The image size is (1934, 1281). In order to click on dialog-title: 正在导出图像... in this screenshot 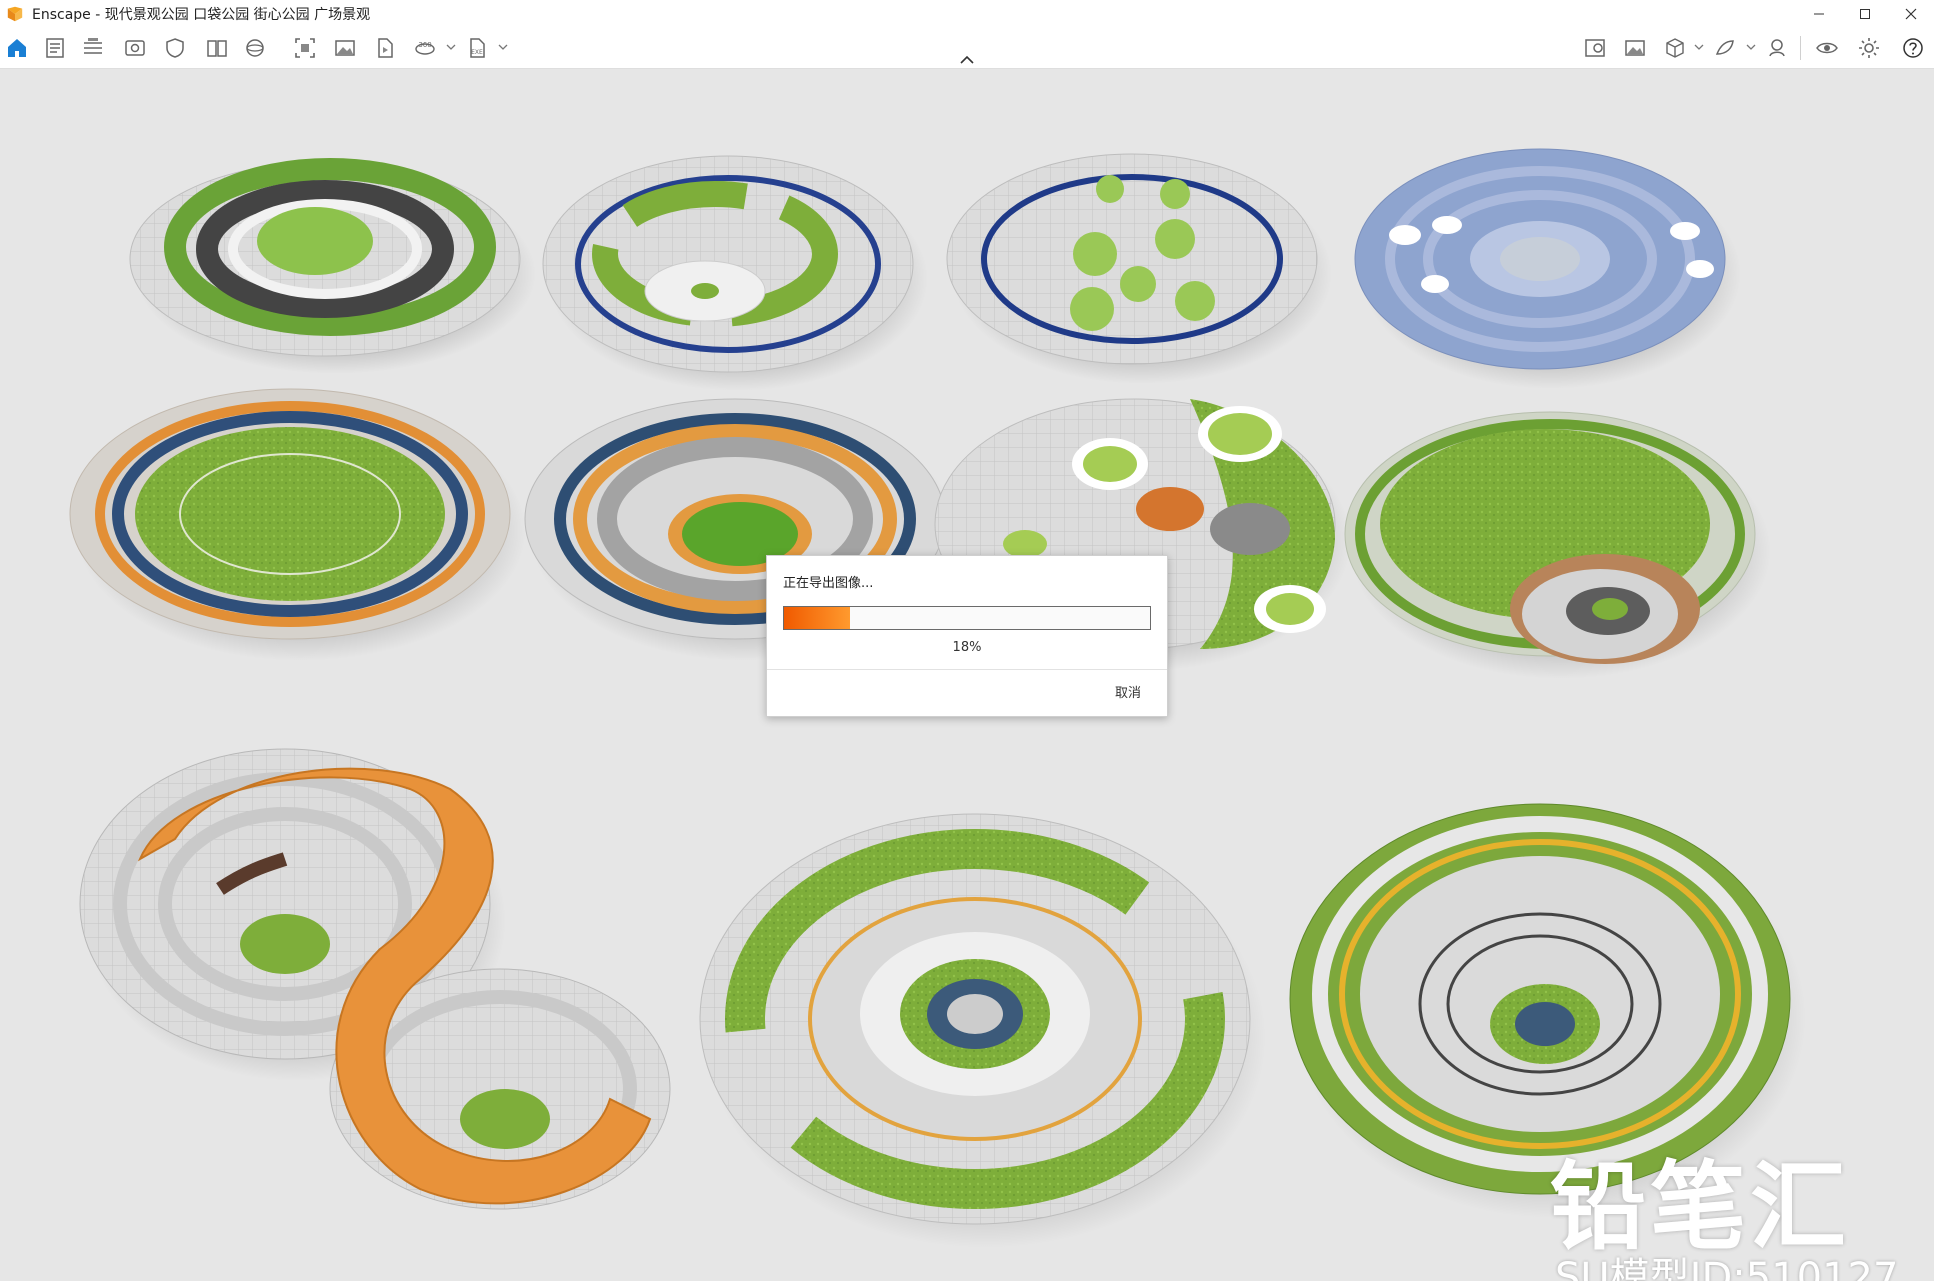, I will do `click(828, 583)`.